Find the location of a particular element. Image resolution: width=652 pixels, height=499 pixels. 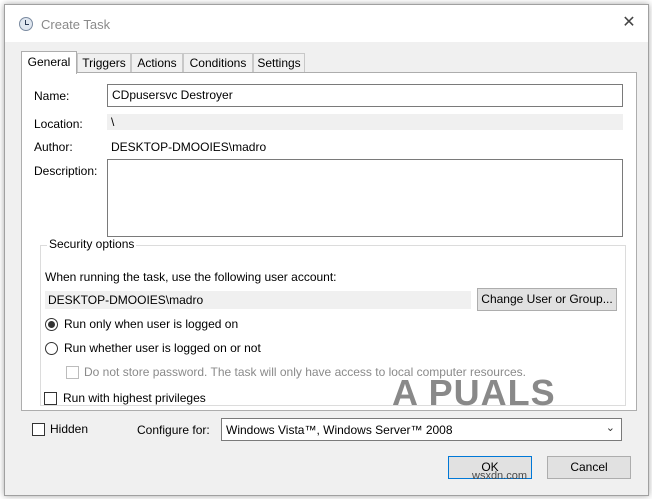

name-field: CDpusersvc Destroyer is located at coordinates (365, 95).